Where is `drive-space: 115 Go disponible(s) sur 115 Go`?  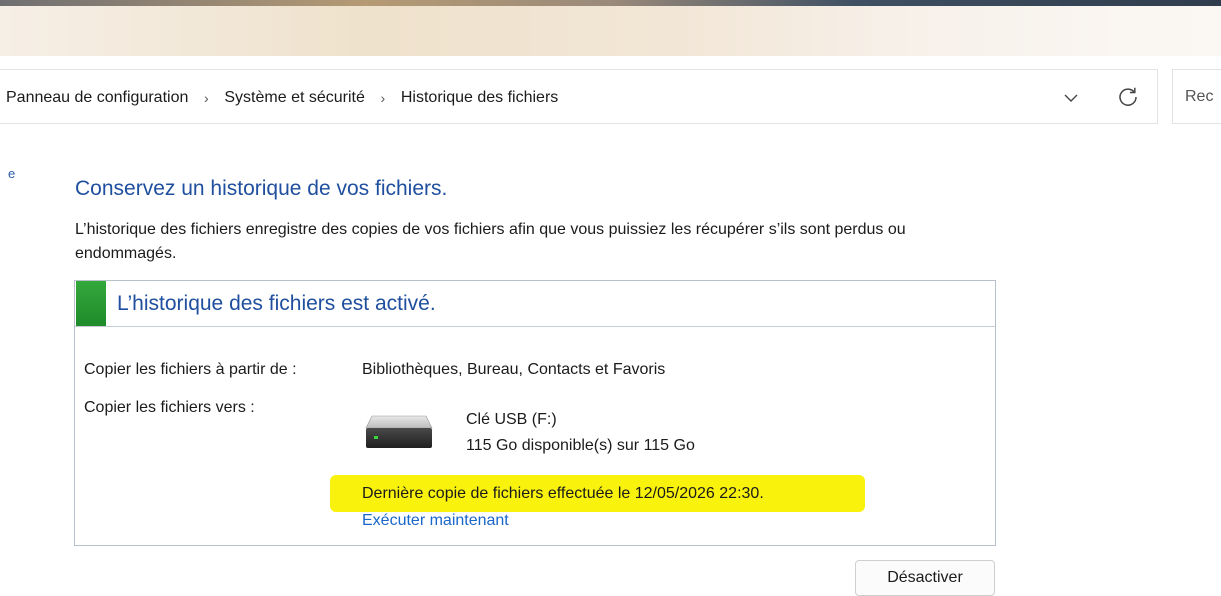 drive-space: 115 Go disponible(s) sur 115 Go is located at coordinates (580, 445).